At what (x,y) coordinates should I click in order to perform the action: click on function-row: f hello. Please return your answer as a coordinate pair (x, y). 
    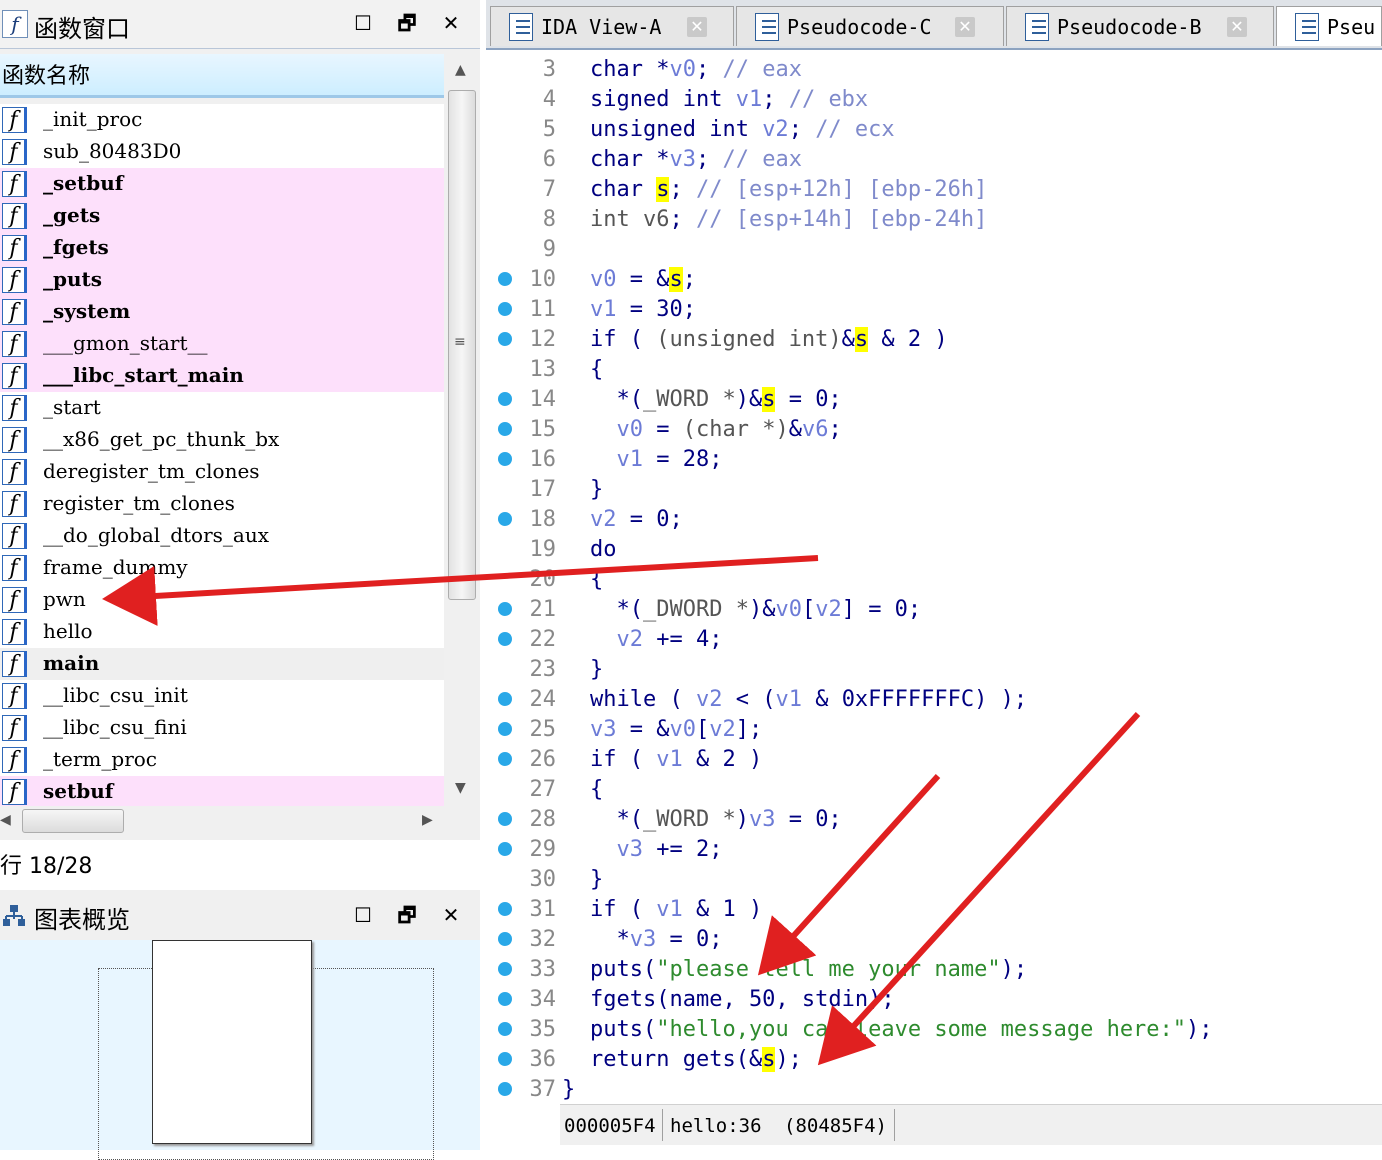
    Looking at the image, I should click on (222, 632).